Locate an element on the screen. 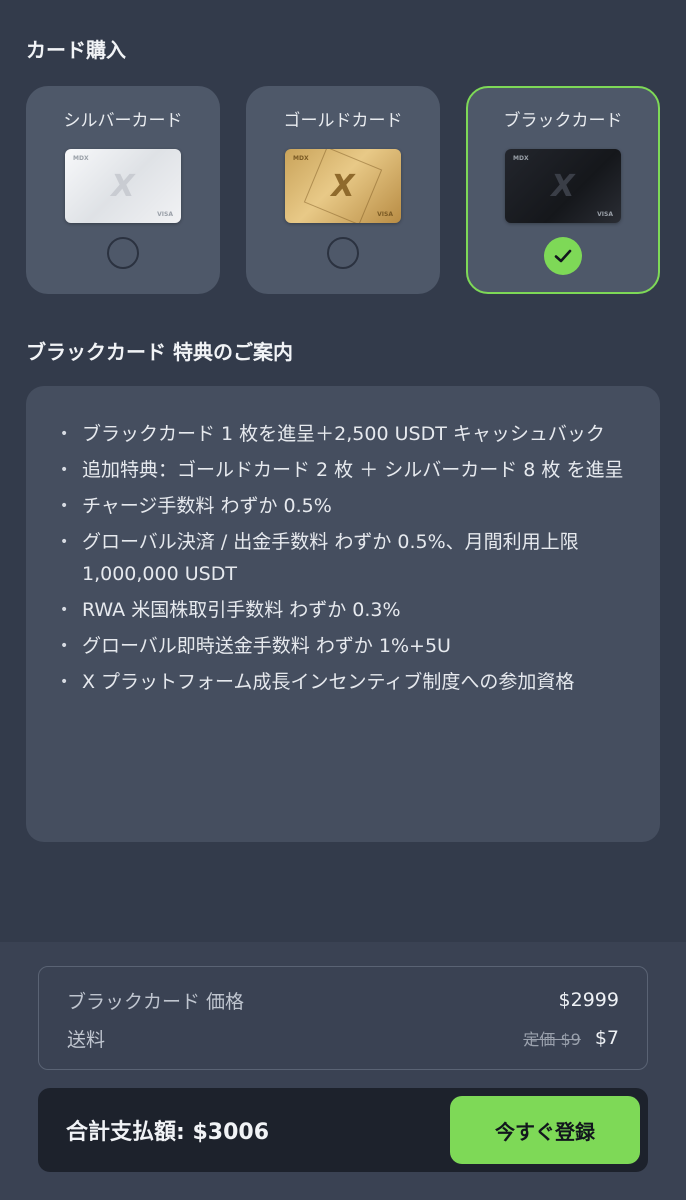 The width and height of the screenshot is (686, 1200). shipping-label: 送料 is located at coordinates (86, 1039).